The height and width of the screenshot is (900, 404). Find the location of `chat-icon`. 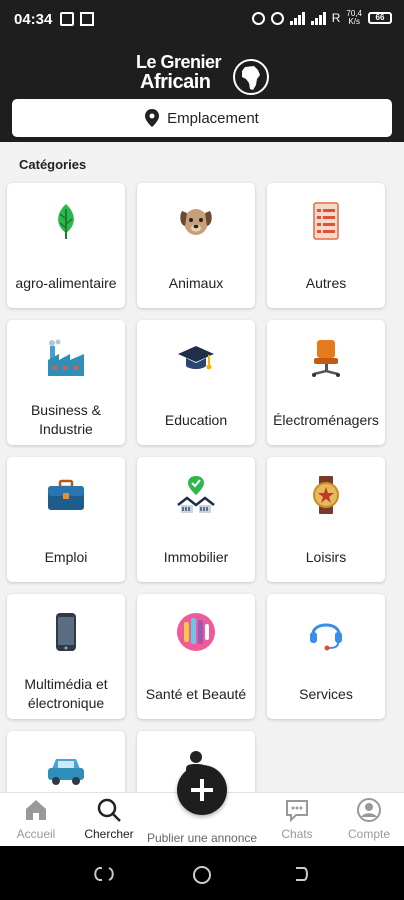

chat-icon is located at coordinates (297, 811).